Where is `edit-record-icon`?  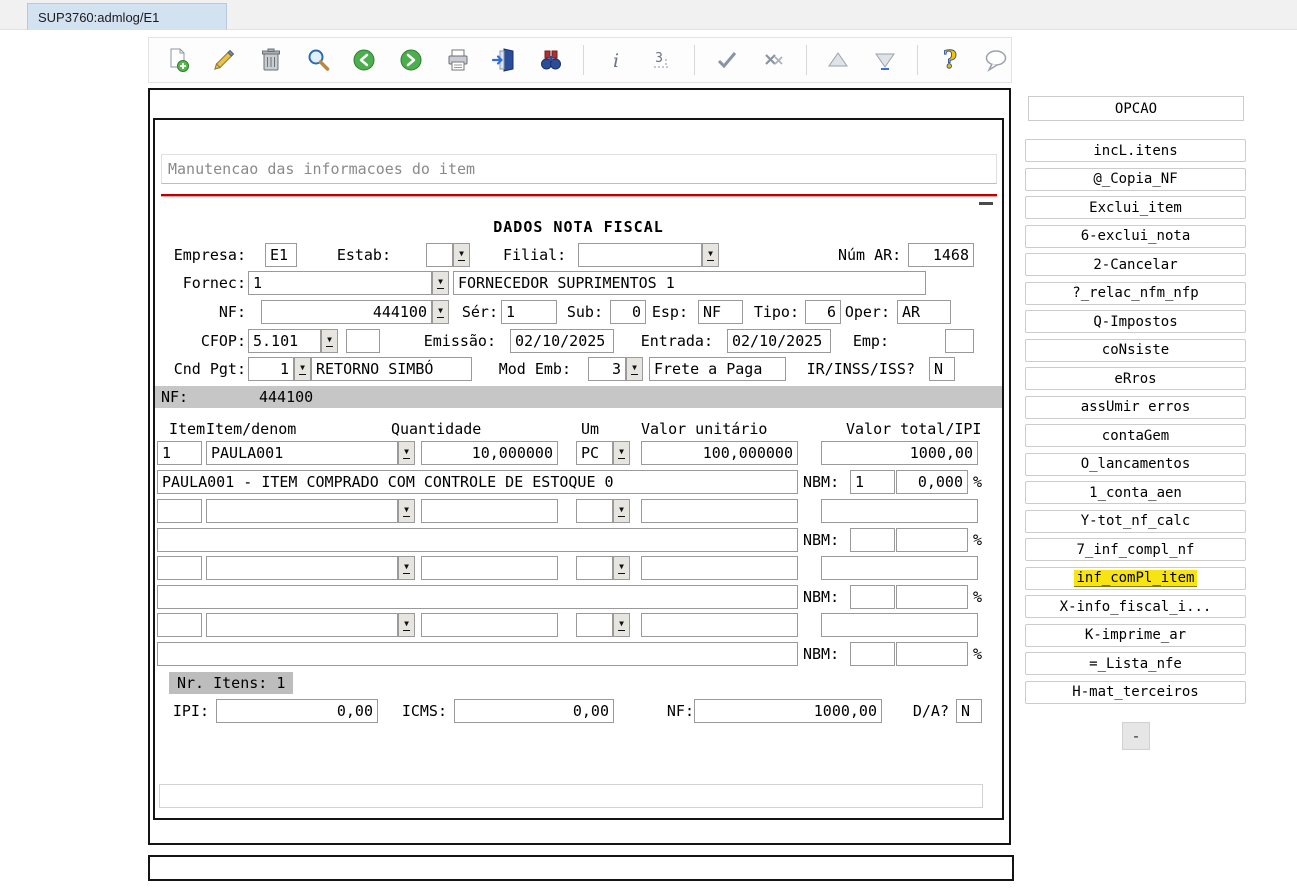 edit-record-icon is located at coordinates (225, 60).